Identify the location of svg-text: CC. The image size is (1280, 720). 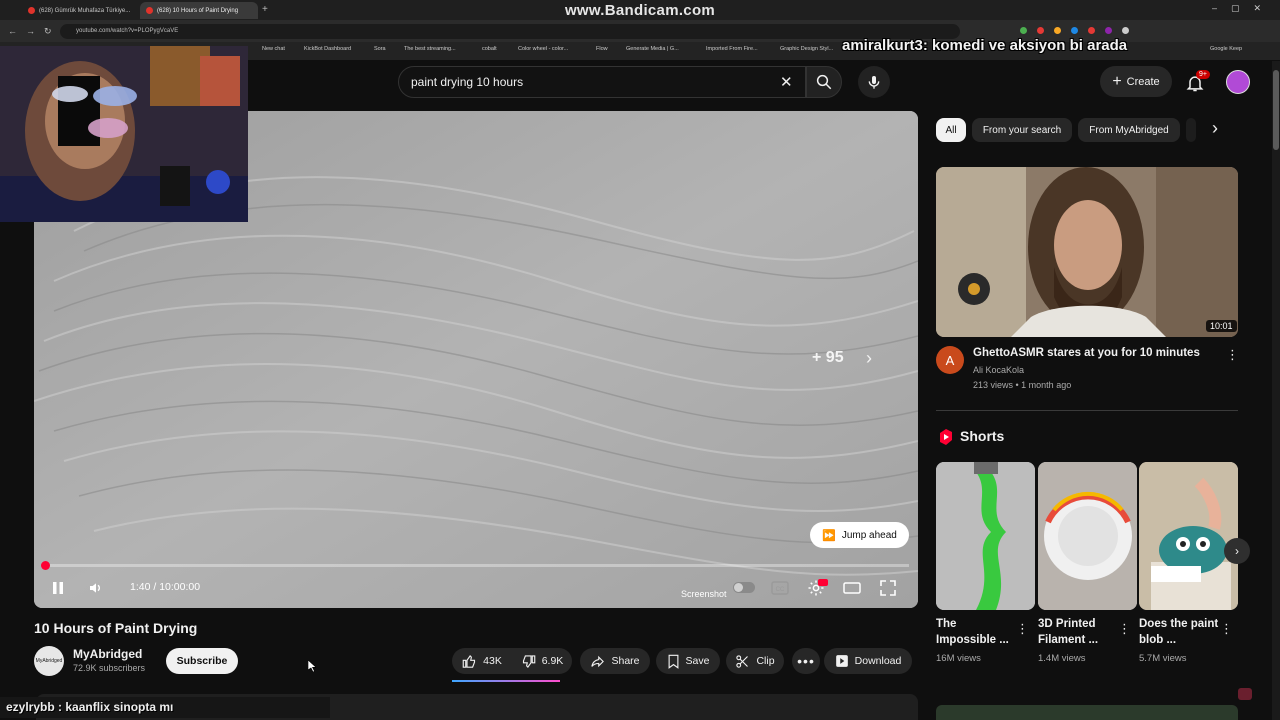
(780, 590).